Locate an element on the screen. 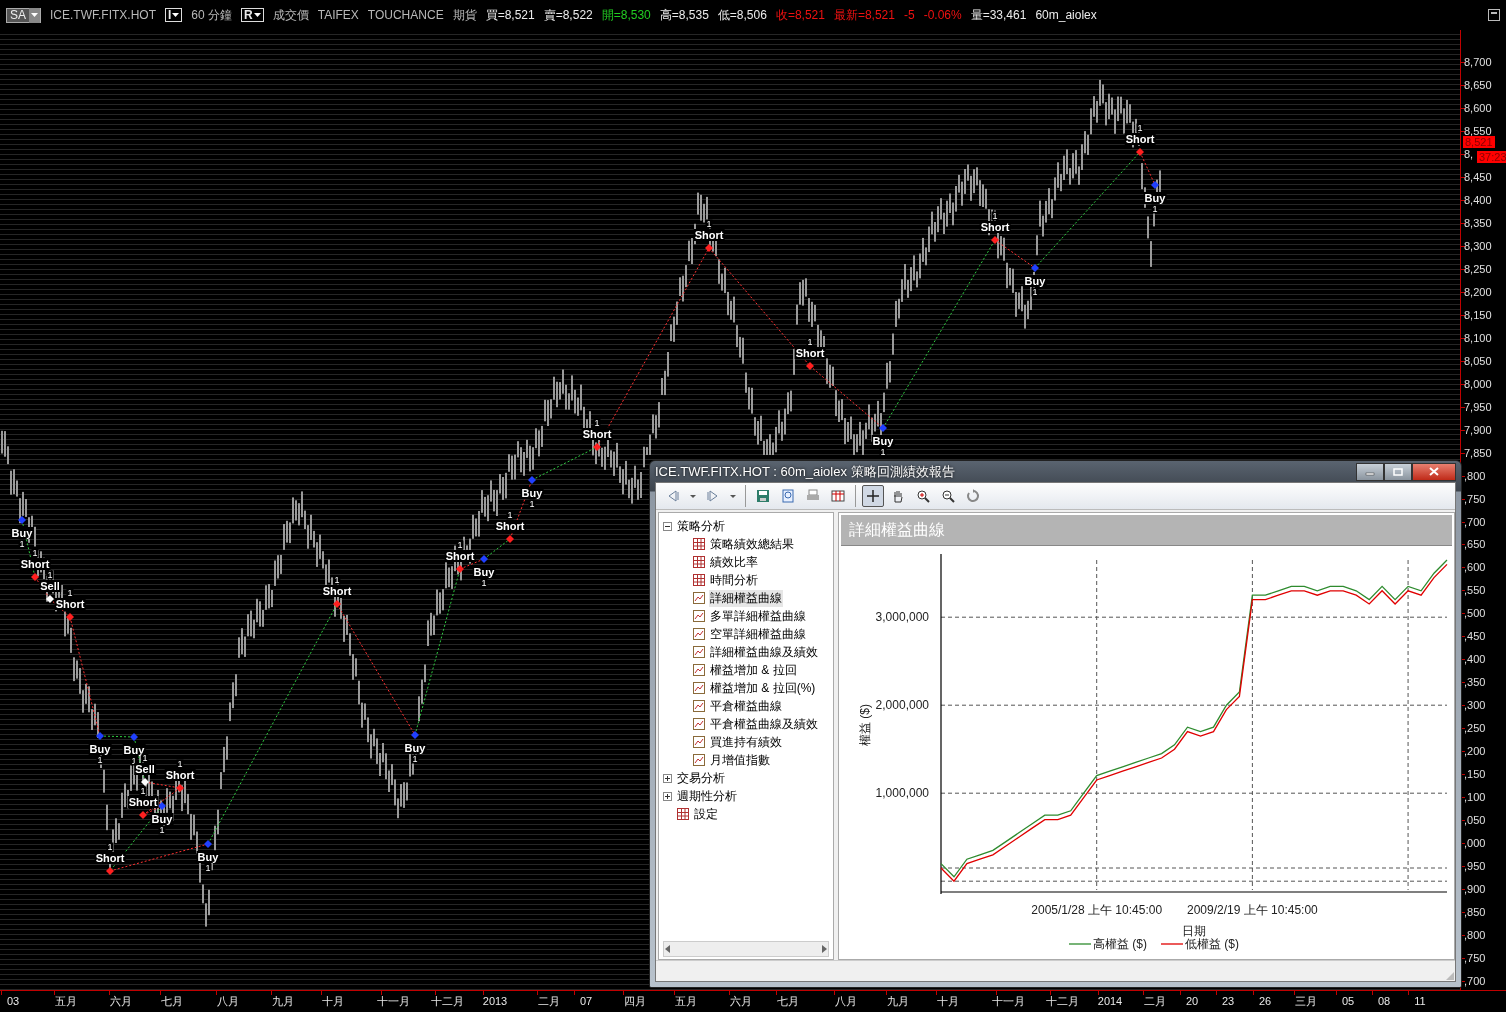  tree-item: 月增值指數 is located at coordinates (740, 760).